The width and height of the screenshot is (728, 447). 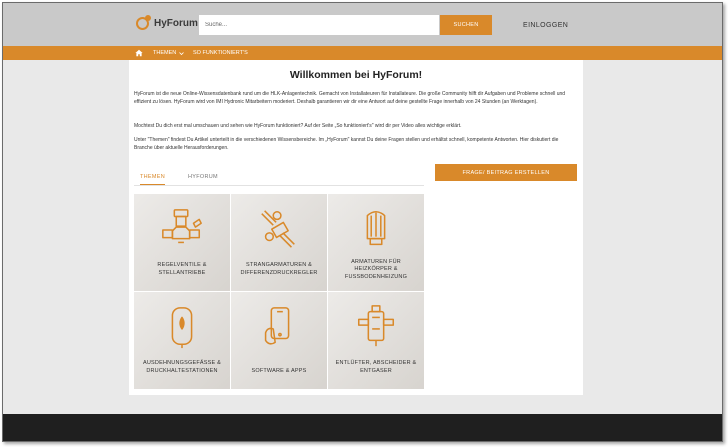 I want to click on logo: HyForum, so click(x=167, y=22).